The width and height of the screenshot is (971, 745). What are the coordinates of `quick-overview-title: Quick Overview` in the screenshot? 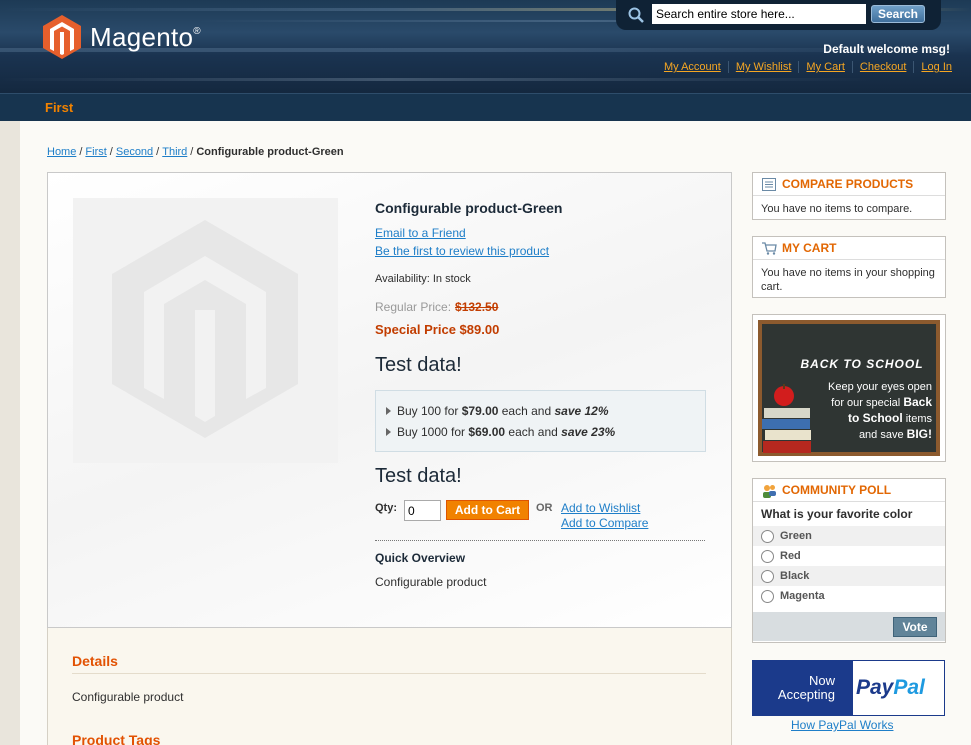 It's located at (420, 558).